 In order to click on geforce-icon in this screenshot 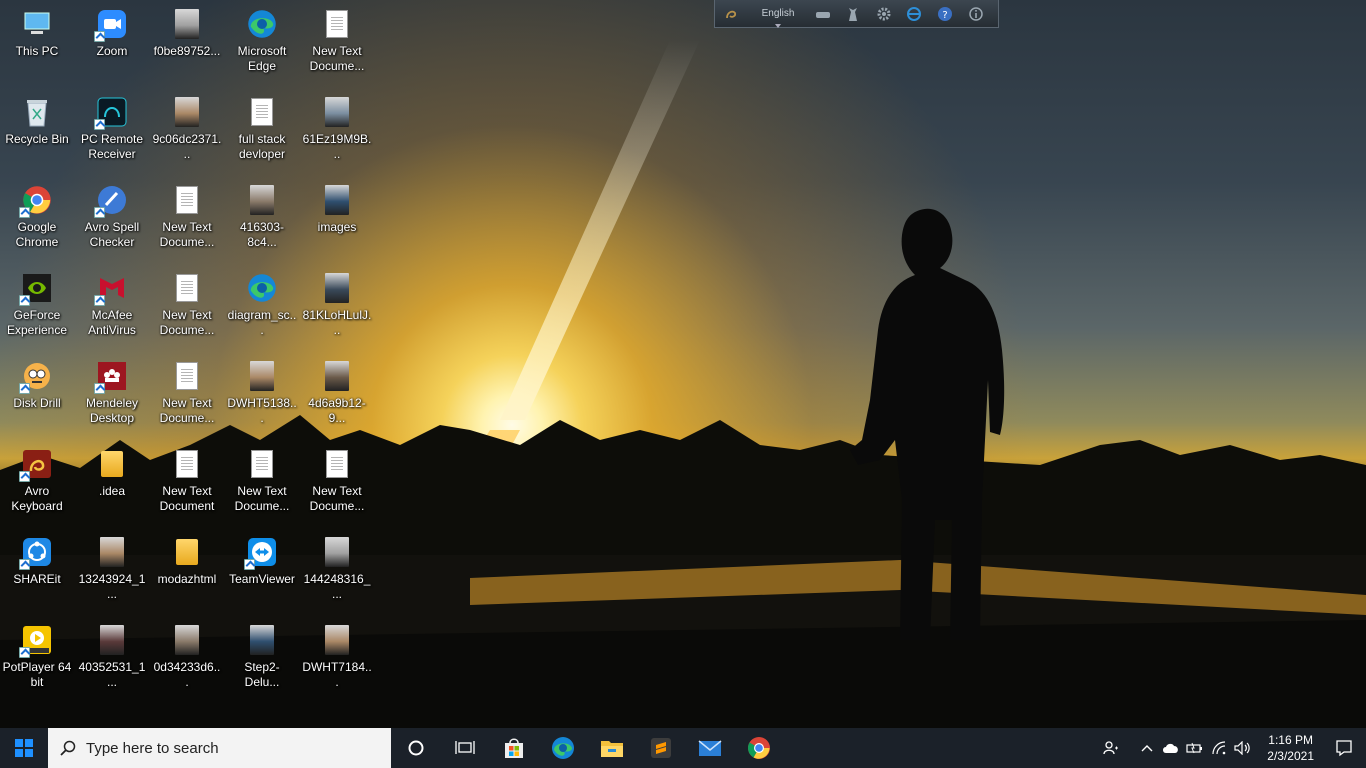, I will do `click(36, 289)`.